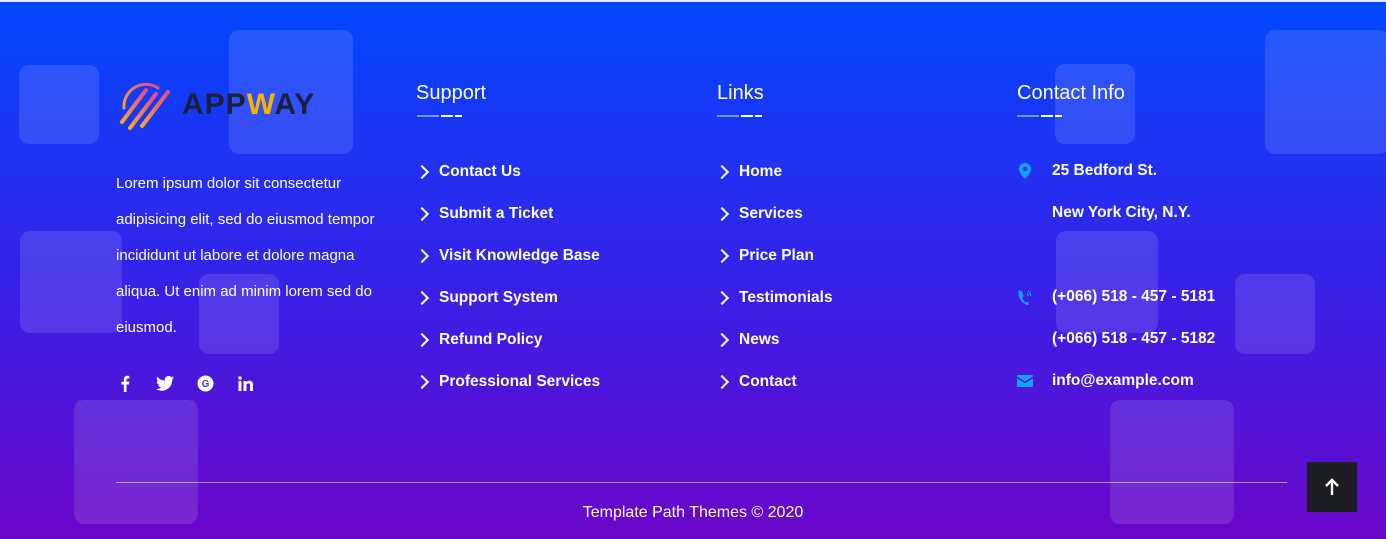 The width and height of the screenshot is (1386, 539). Describe the element at coordinates (701, 482) in the screenshot. I see `footer-divider` at that location.